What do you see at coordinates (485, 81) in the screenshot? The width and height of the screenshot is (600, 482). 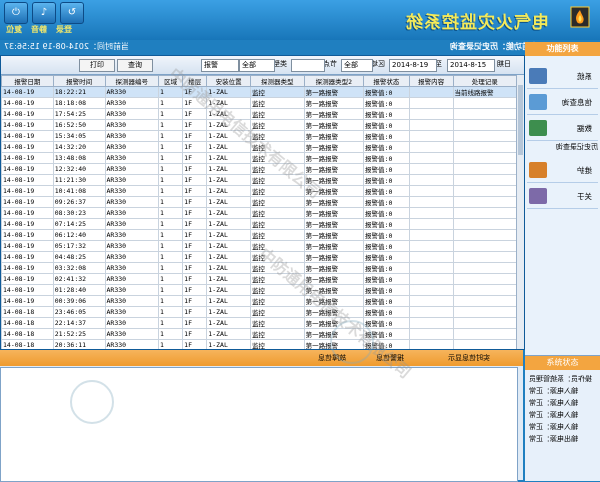 I see `column-header: 处理记录` at bounding box center [485, 81].